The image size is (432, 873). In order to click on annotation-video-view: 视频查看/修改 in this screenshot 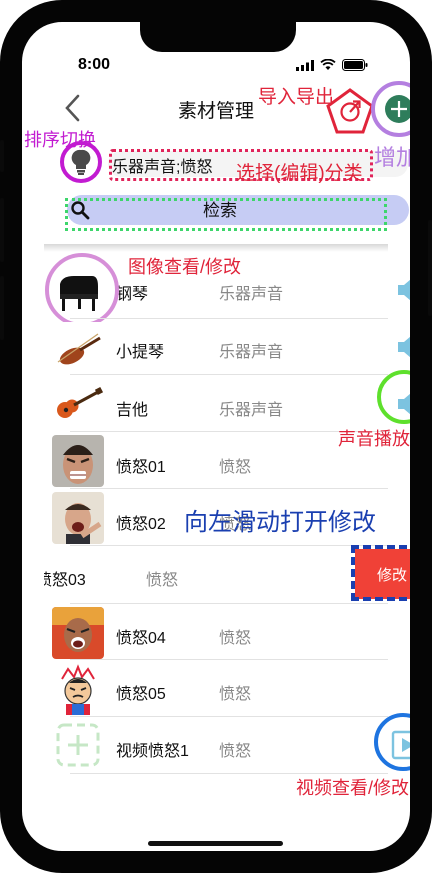, I will do `click(353, 788)`.